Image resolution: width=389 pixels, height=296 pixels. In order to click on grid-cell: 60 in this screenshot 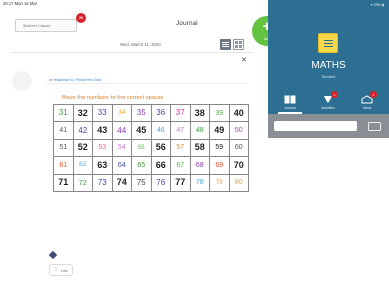, I will do `click(238, 148)`.